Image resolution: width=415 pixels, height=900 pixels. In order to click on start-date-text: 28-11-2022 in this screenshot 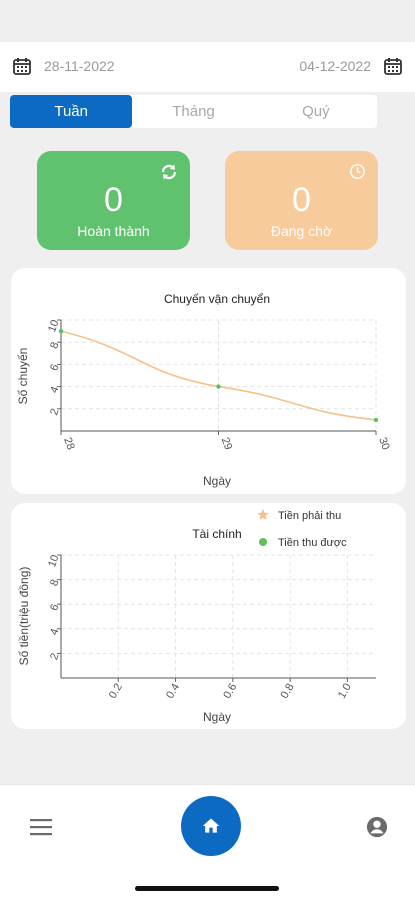, I will do `click(79, 66)`.